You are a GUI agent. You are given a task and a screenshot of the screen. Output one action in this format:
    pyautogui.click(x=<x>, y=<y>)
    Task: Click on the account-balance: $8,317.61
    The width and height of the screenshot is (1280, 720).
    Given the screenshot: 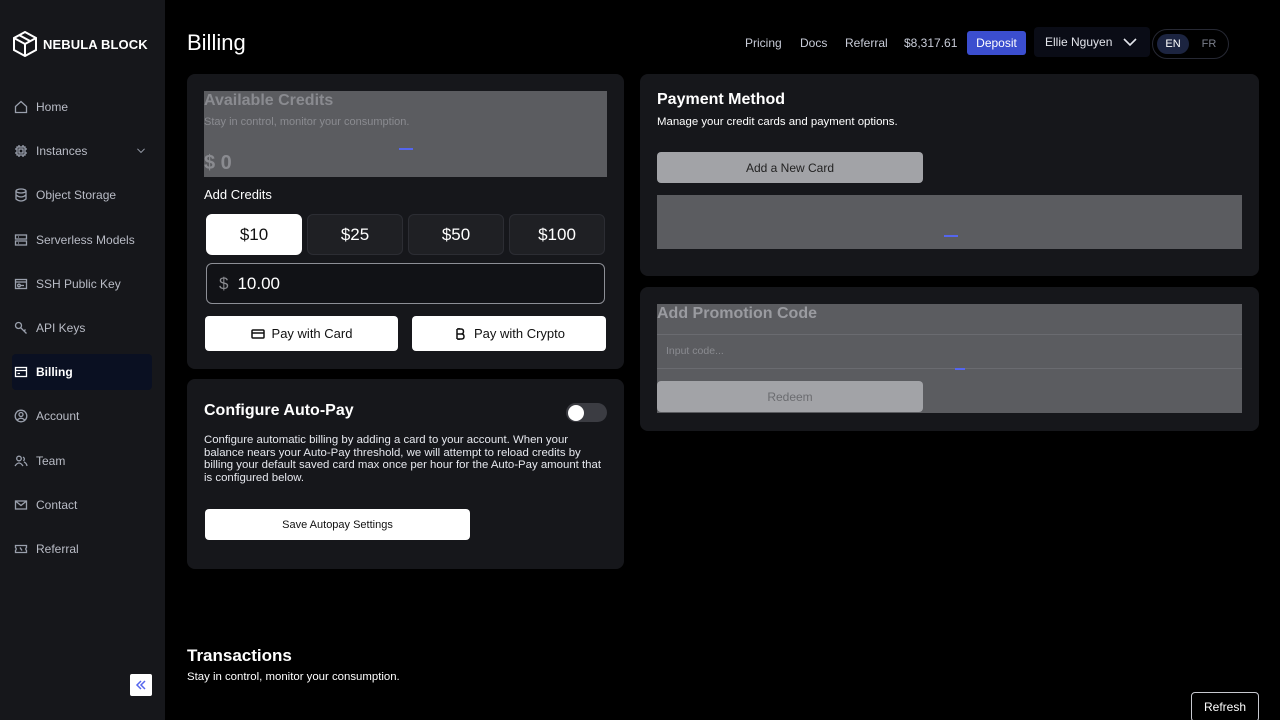 What is the action you would take?
    pyautogui.click(x=931, y=43)
    